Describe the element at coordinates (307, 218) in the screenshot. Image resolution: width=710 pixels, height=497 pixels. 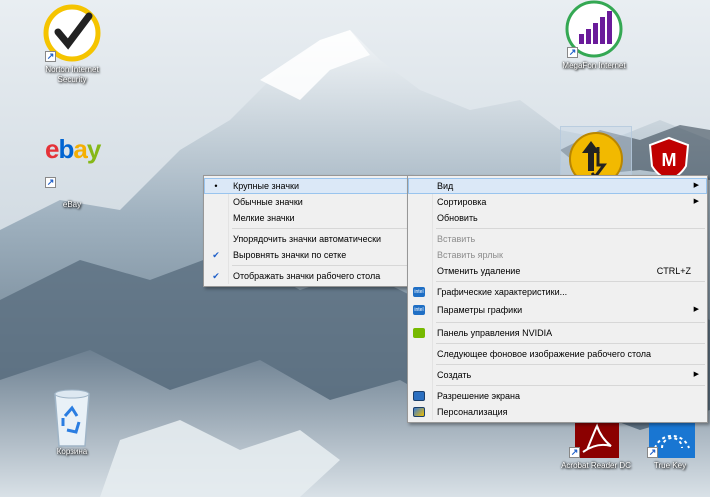
I see `menu-item-small-icons: Мелкие значки` at that location.